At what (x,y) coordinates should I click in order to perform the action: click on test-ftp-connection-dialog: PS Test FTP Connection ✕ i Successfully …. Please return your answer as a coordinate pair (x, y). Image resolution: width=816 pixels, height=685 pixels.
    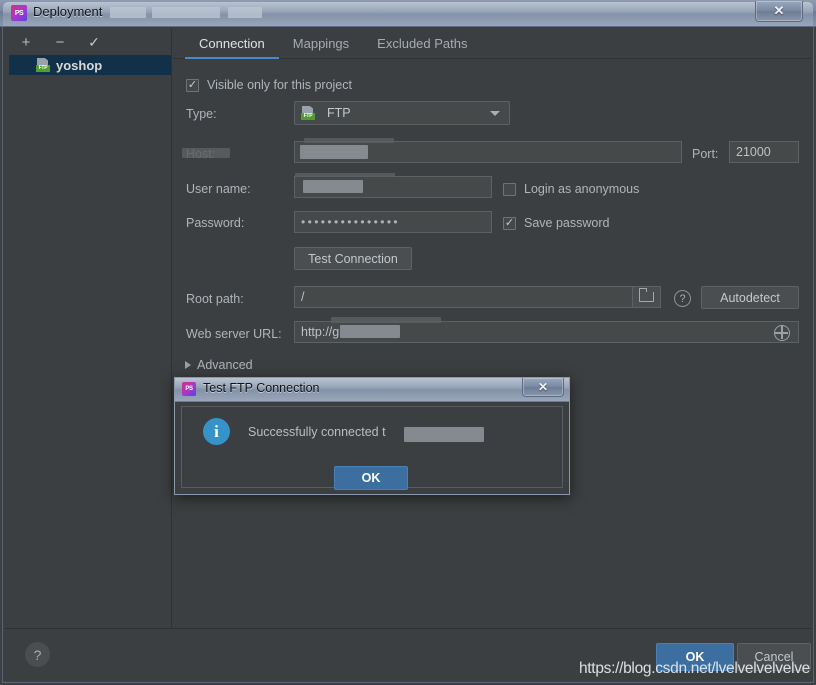
    Looking at the image, I should click on (372, 436).